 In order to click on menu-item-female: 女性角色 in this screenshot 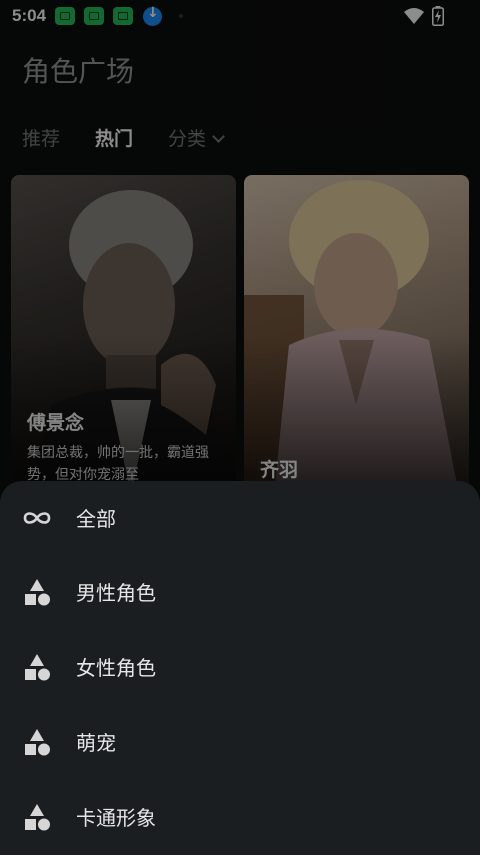, I will do `click(240, 667)`.